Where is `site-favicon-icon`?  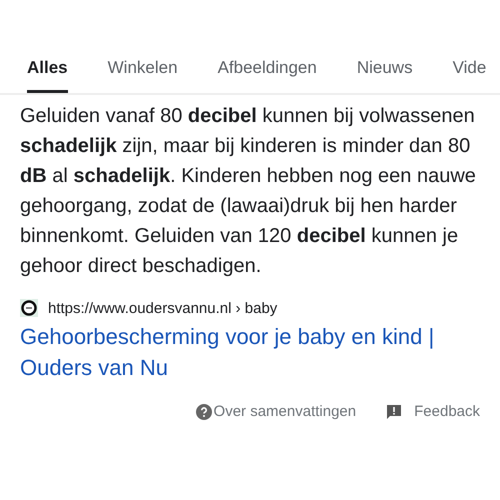
site-favicon-icon is located at coordinates (29, 308).